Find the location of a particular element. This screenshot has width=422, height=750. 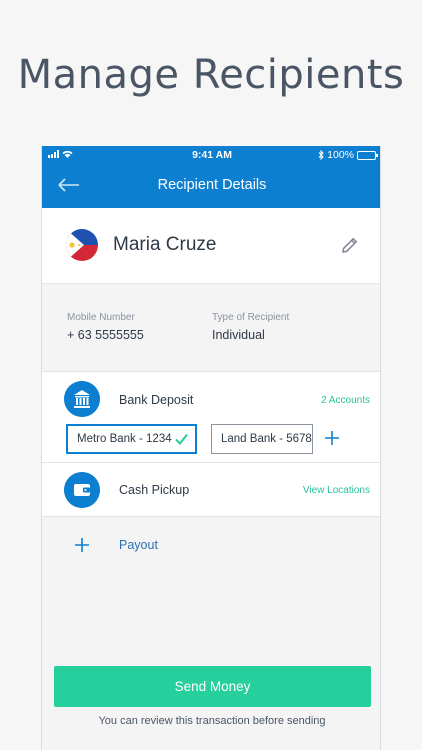

mobile-number-value: + 63 5555555 is located at coordinates (105, 335).